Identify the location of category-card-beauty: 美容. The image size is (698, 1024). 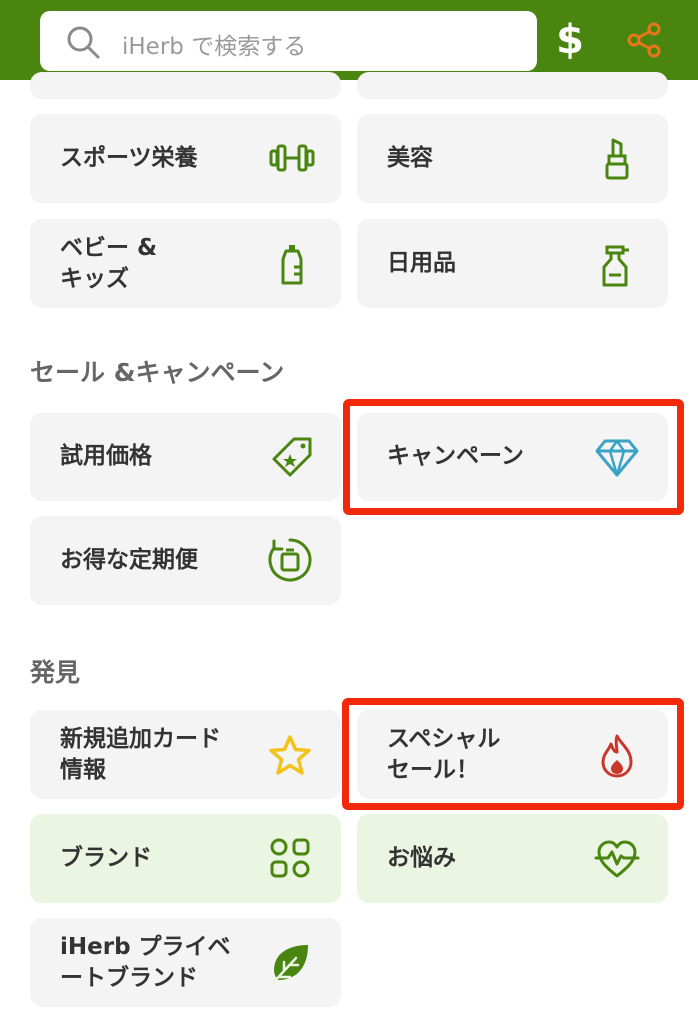
(512, 158).